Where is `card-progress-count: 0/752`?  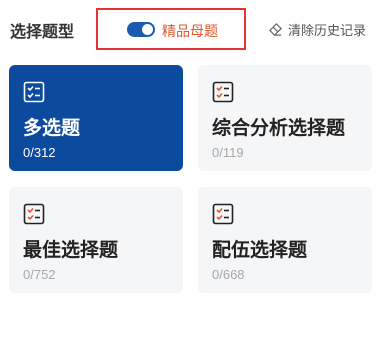
card-progress-count: 0/752 is located at coordinates (39, 274).